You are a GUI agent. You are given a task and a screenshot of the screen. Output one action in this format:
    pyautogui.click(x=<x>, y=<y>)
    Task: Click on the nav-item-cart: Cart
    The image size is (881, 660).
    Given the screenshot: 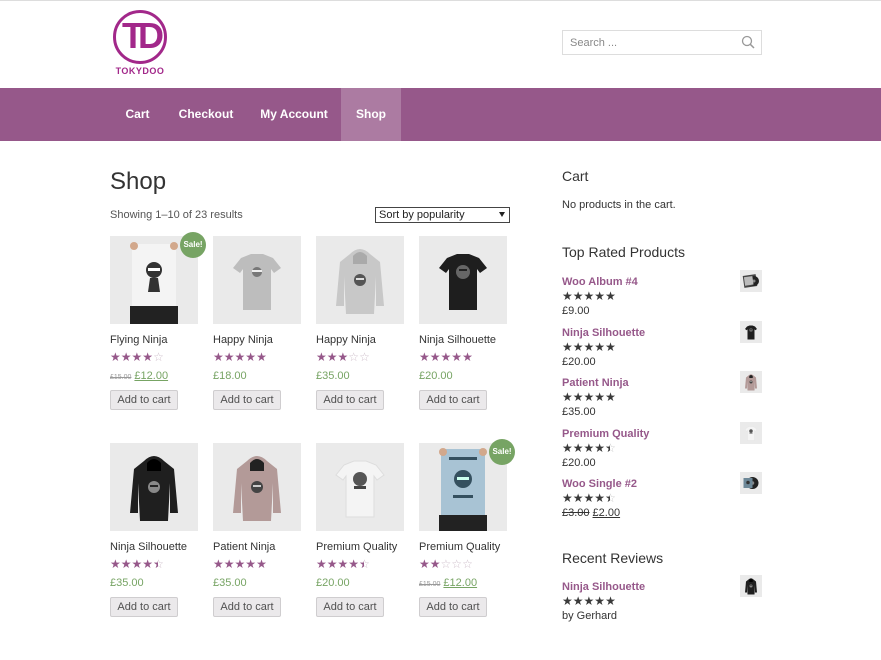 What is the action you would take?
    pyautogui.click(x=137, y=114)
    